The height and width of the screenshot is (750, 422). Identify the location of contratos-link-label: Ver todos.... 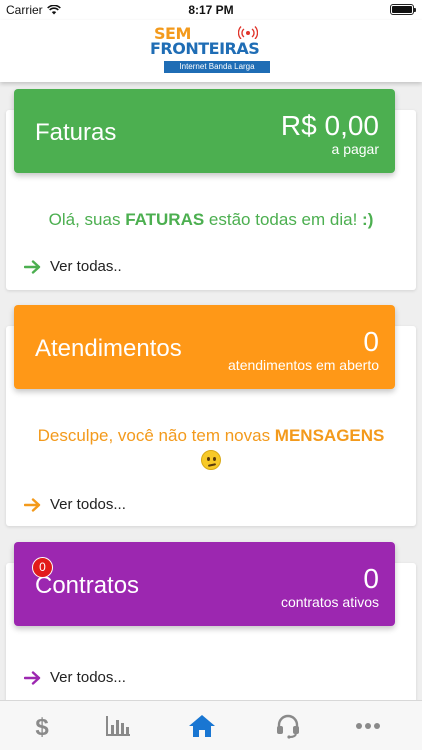
(88, 677).